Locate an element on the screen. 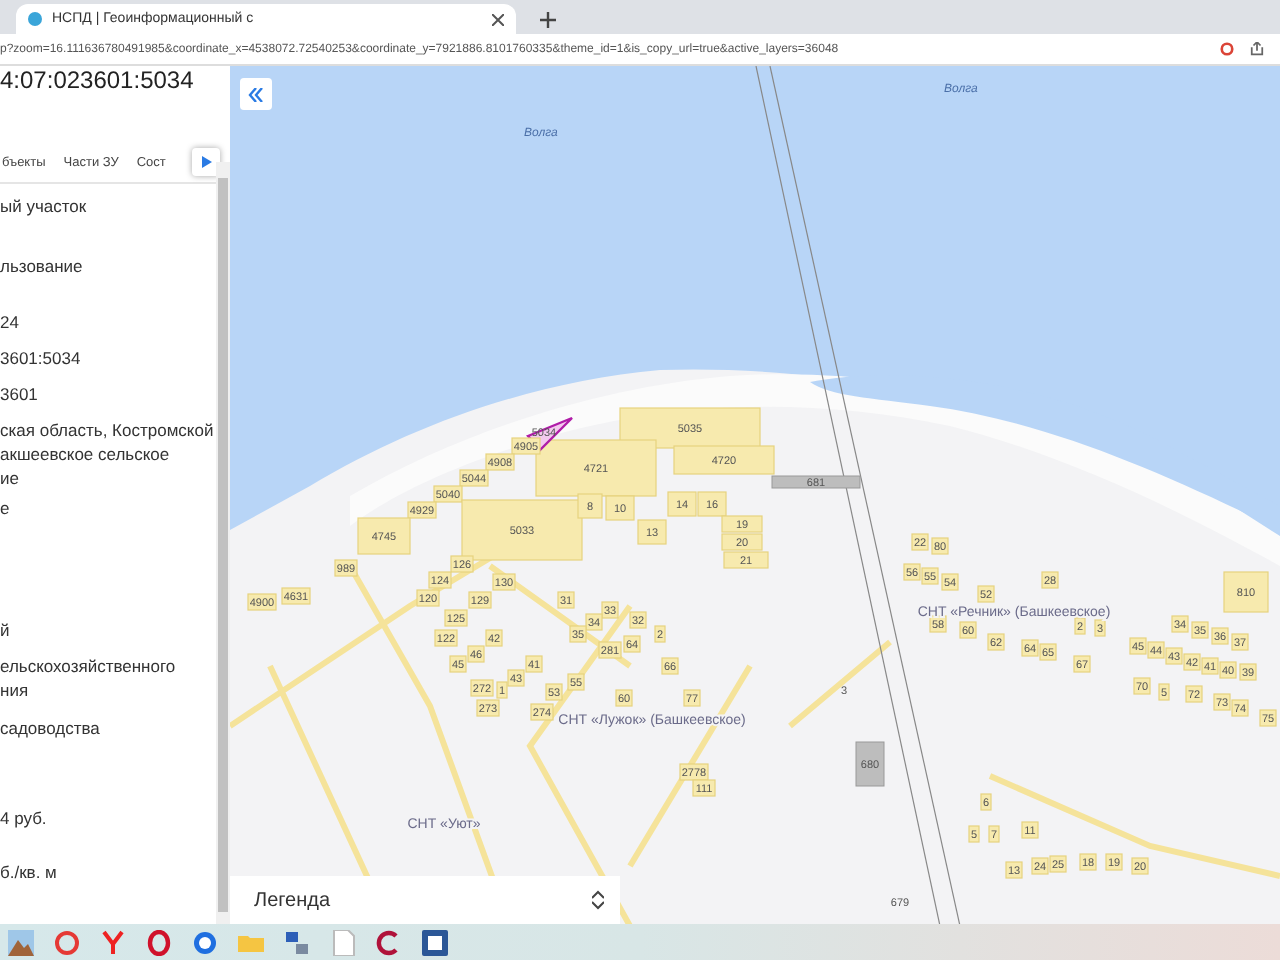  property-value: 3601:5034 is located at coordinates (41, 358).